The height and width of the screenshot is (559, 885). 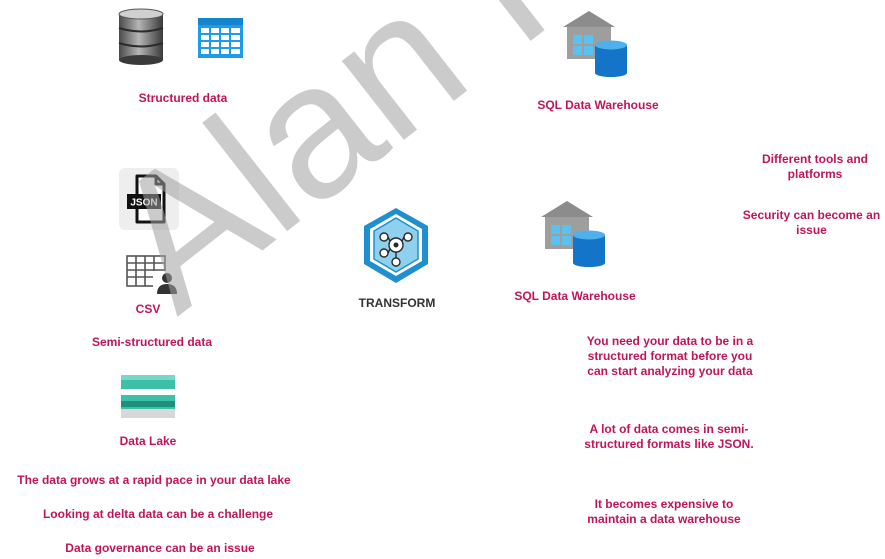 I want to click on json-file-icon: JSON, so click(x=149, y=199).